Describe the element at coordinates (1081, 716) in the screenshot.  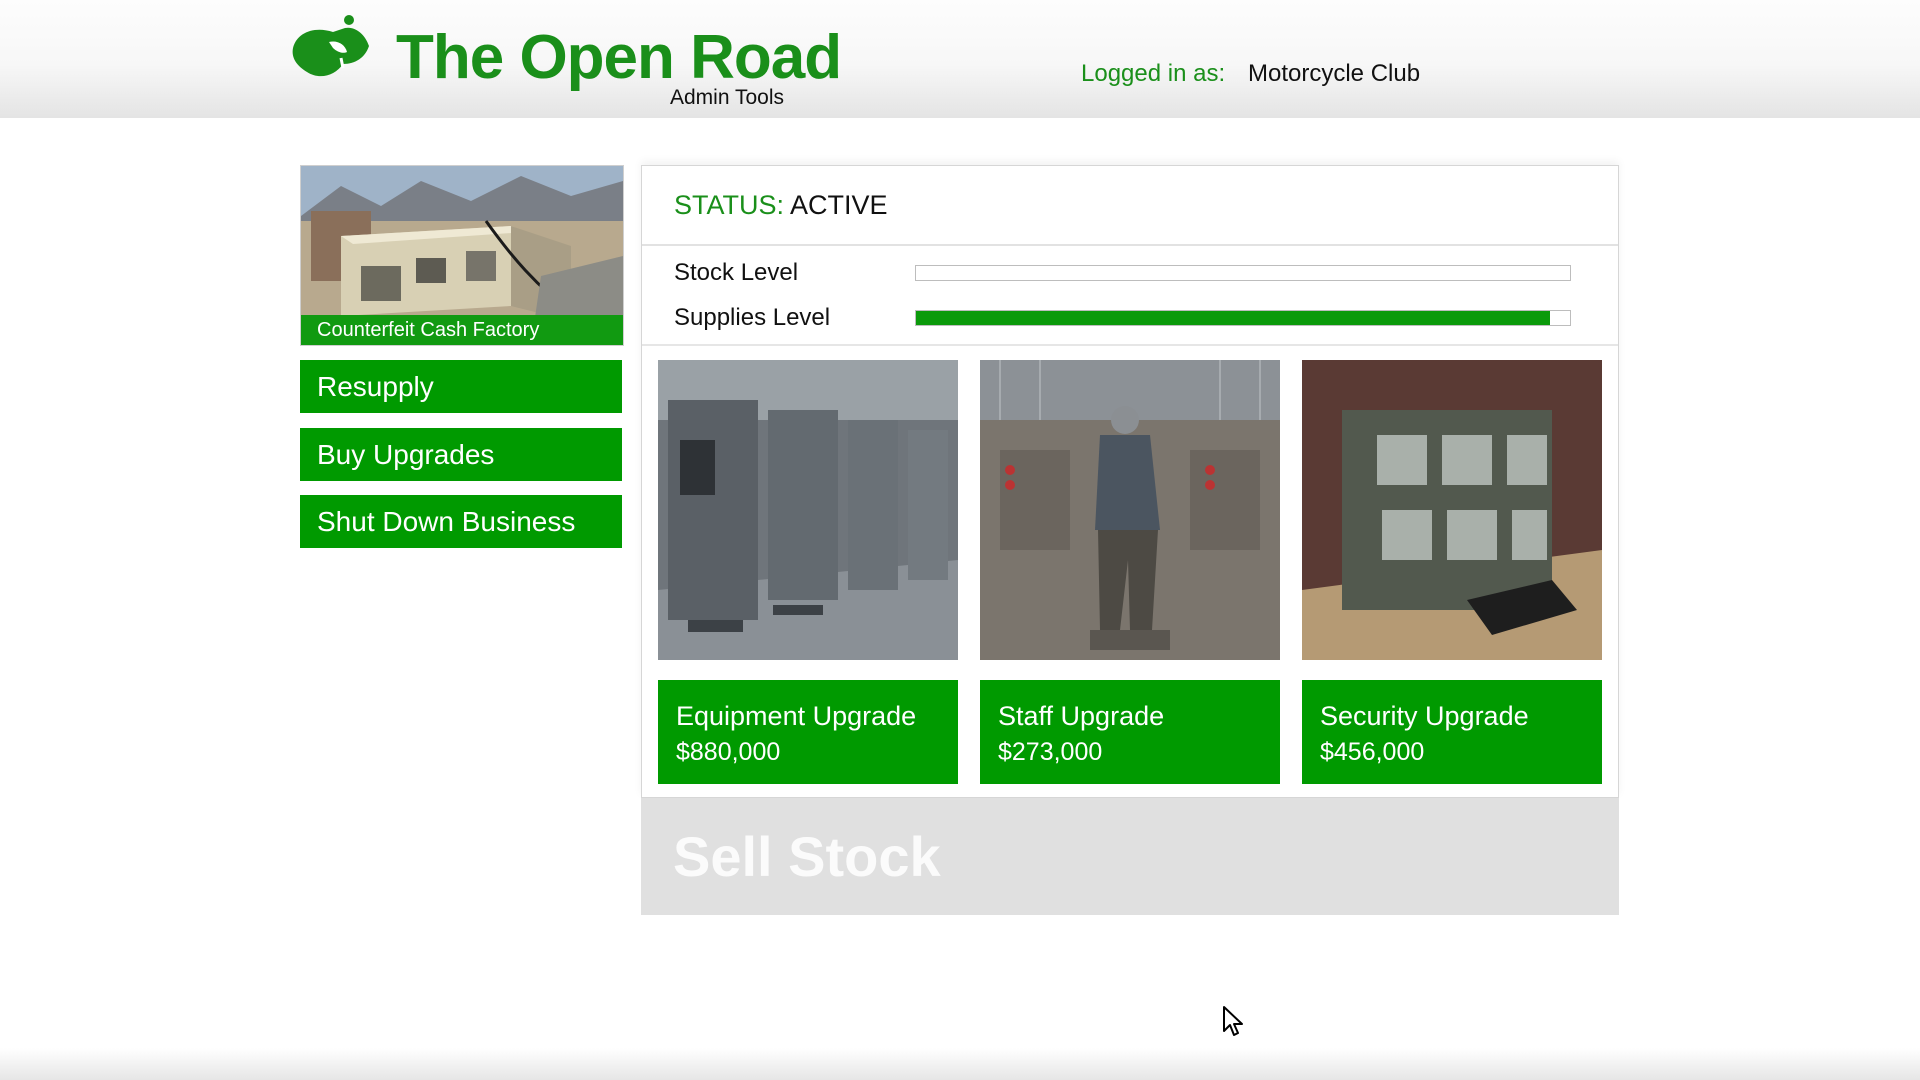
I see `staff-upgrade-name: Staff Upgrade` at that location.